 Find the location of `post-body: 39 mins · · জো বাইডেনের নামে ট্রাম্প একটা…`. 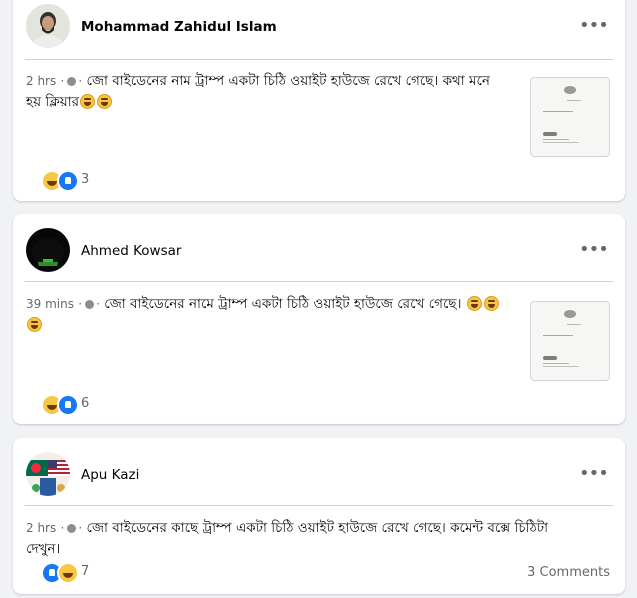

post-body: 39 mins · · জো বাইডেনের নামে ট্রাম্প একটা… is located at coordinates (263, 315).